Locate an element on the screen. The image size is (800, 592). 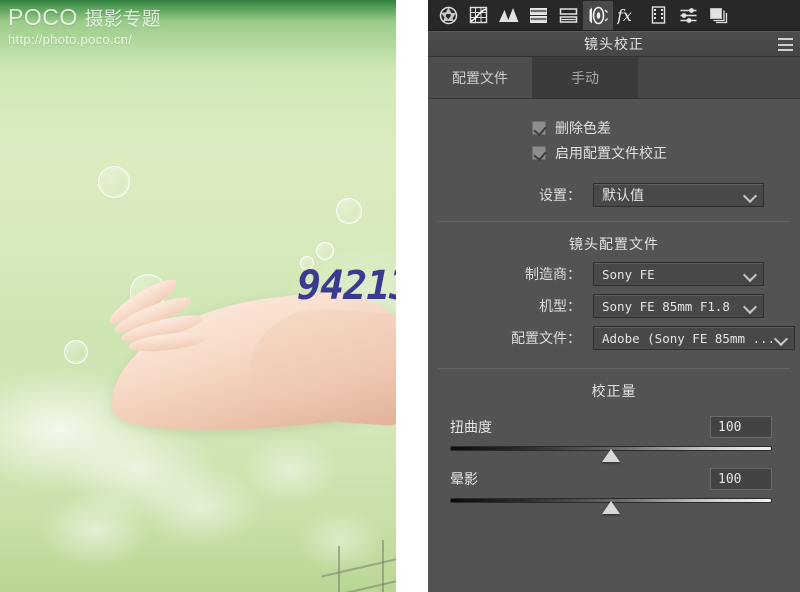
lens-profile-heading: 镜头配置文件 is located at coordinates (614, 244).